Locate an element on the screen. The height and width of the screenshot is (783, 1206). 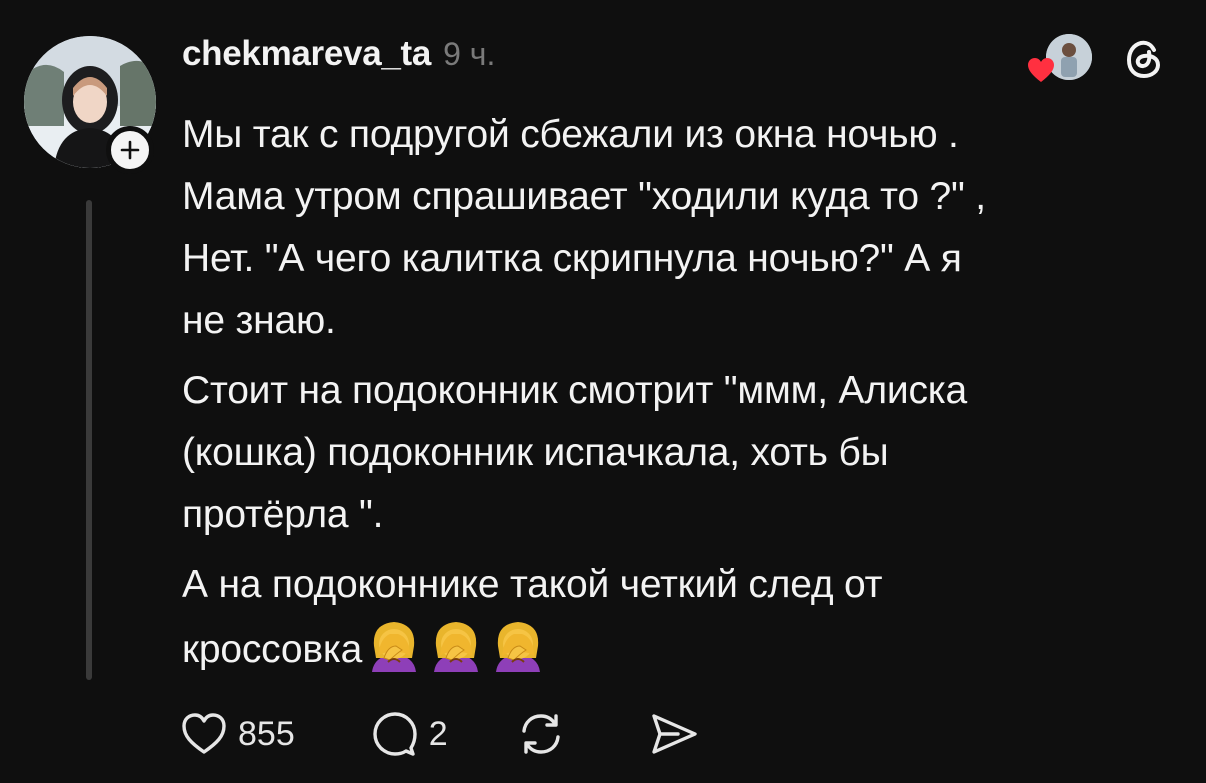
action-bar: 855 2 is located at coordinates (440, 734).